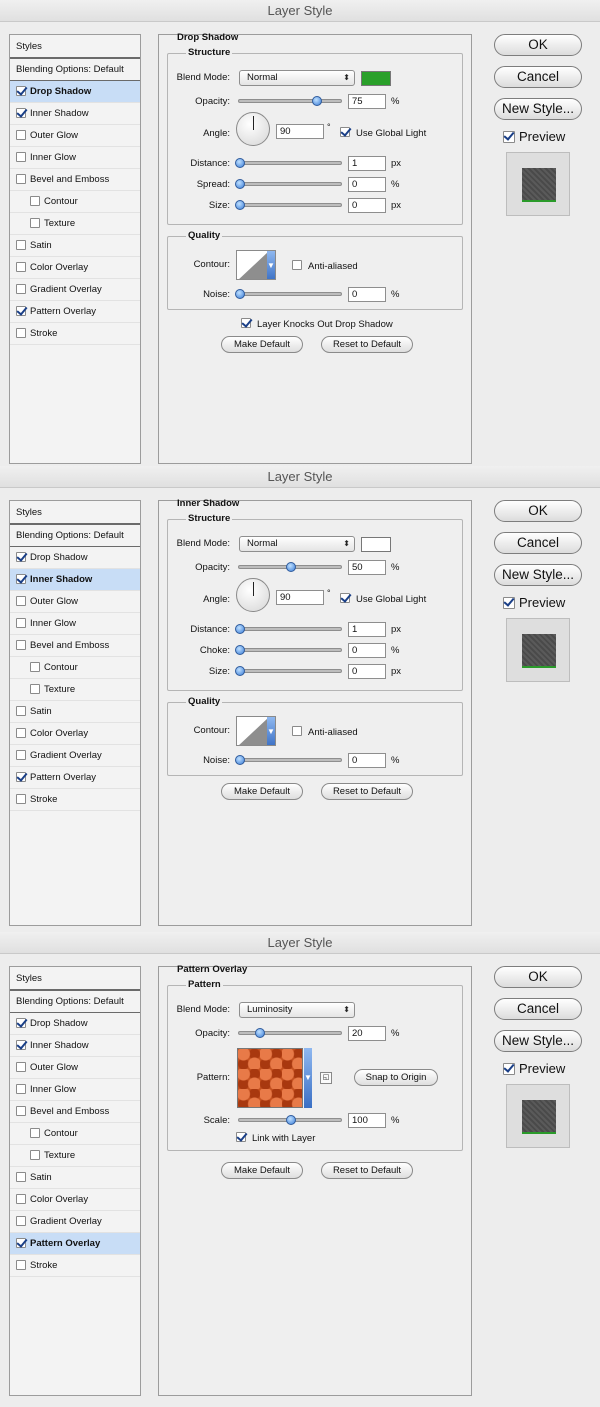 The width and height of the screenshot is (600, 1407). I want to click on scale-input: 100, so click(367, 1120).